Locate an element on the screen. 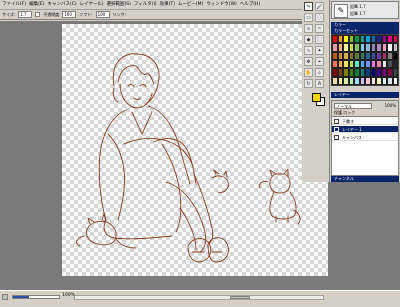  rotate-tool-icon: ↻ is located at coordinates (308, 83).